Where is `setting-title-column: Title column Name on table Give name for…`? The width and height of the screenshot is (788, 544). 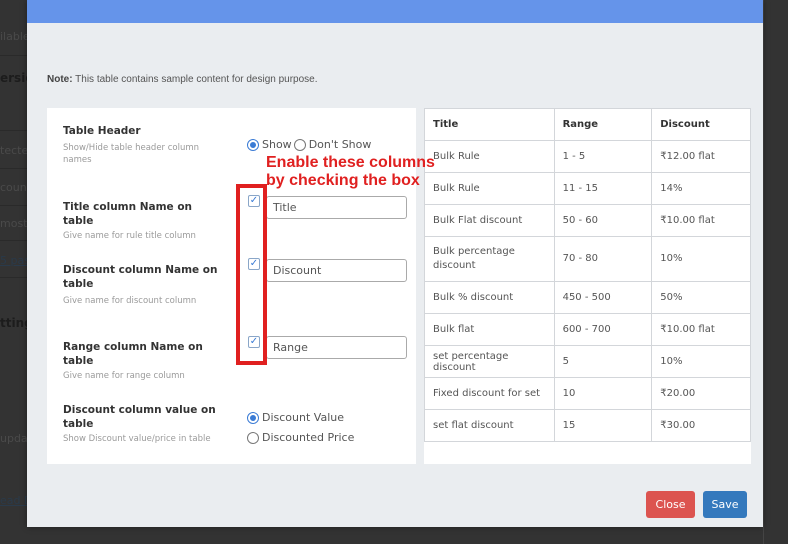
setting-title-column: Title column Name on table Give name for… is located at coordinates (143, 221).